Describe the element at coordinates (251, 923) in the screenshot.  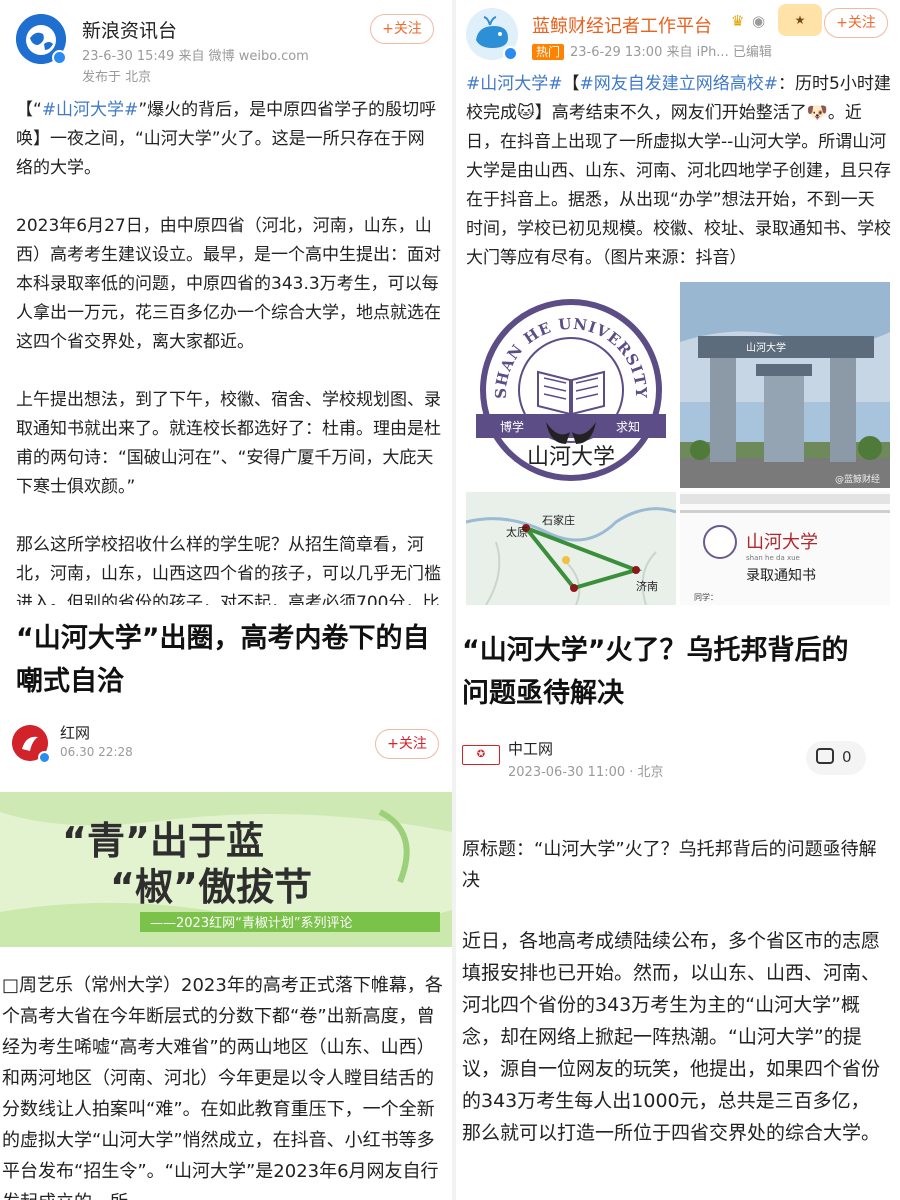
I see `banner-line-3: ——2023红网“青椒计划”系列评论` at that location.